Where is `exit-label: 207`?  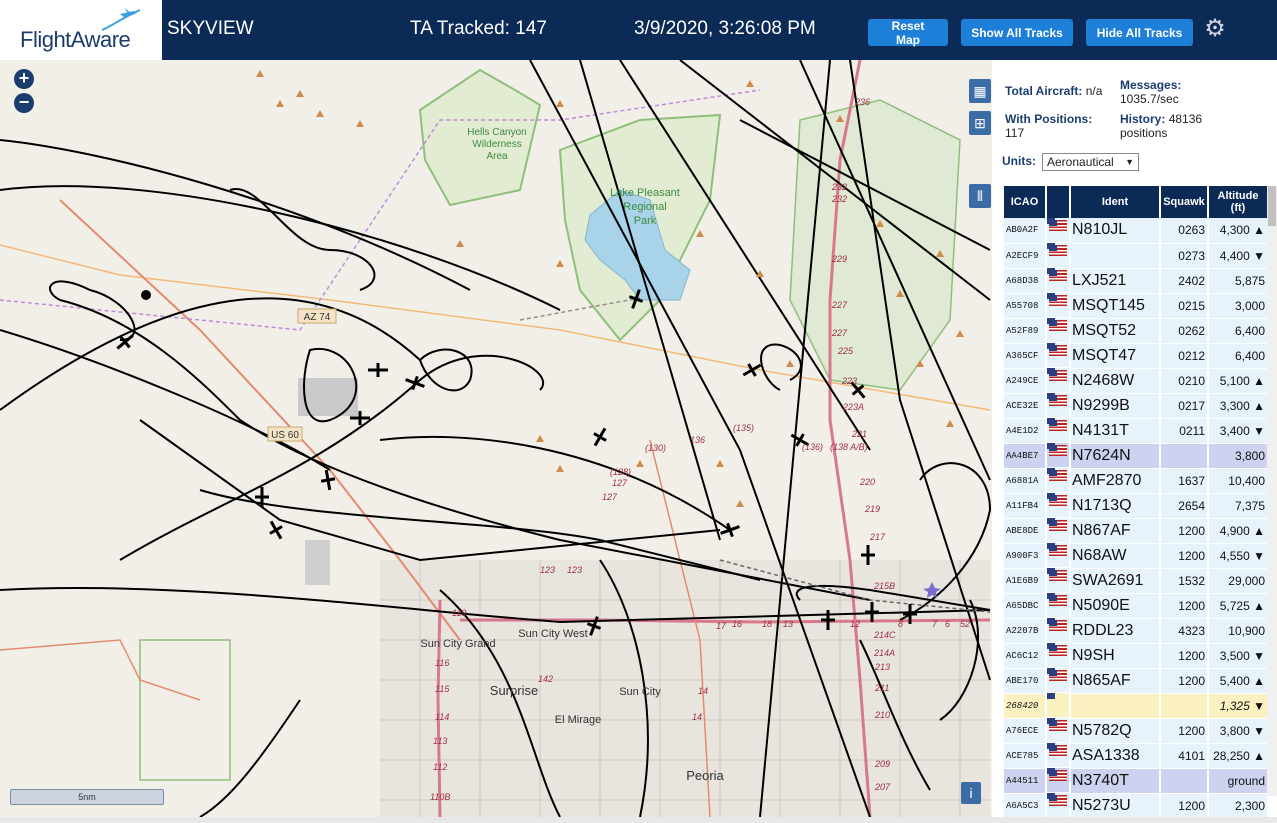 exit-label: 207 is located at coordinates (882, 787).